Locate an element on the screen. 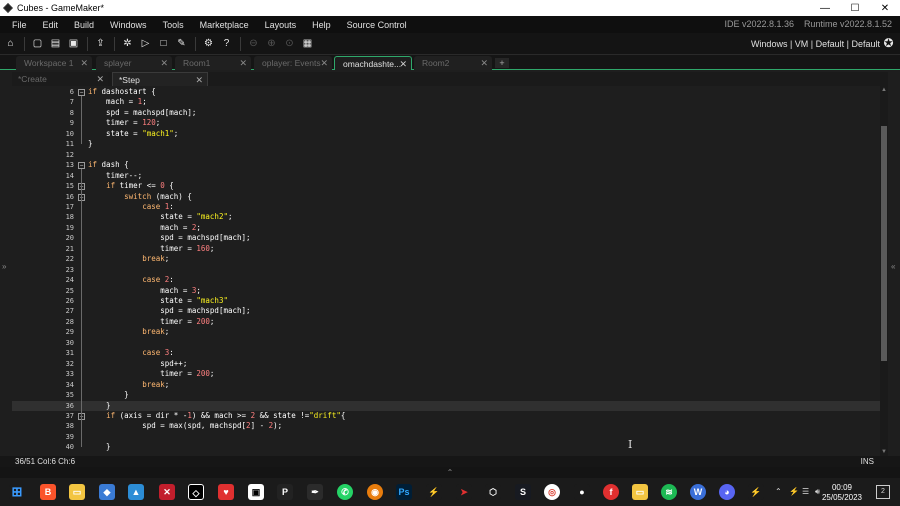 This screenshot has width=900, height=506. code-line: 22 break; is located at coordinates (446, 259).